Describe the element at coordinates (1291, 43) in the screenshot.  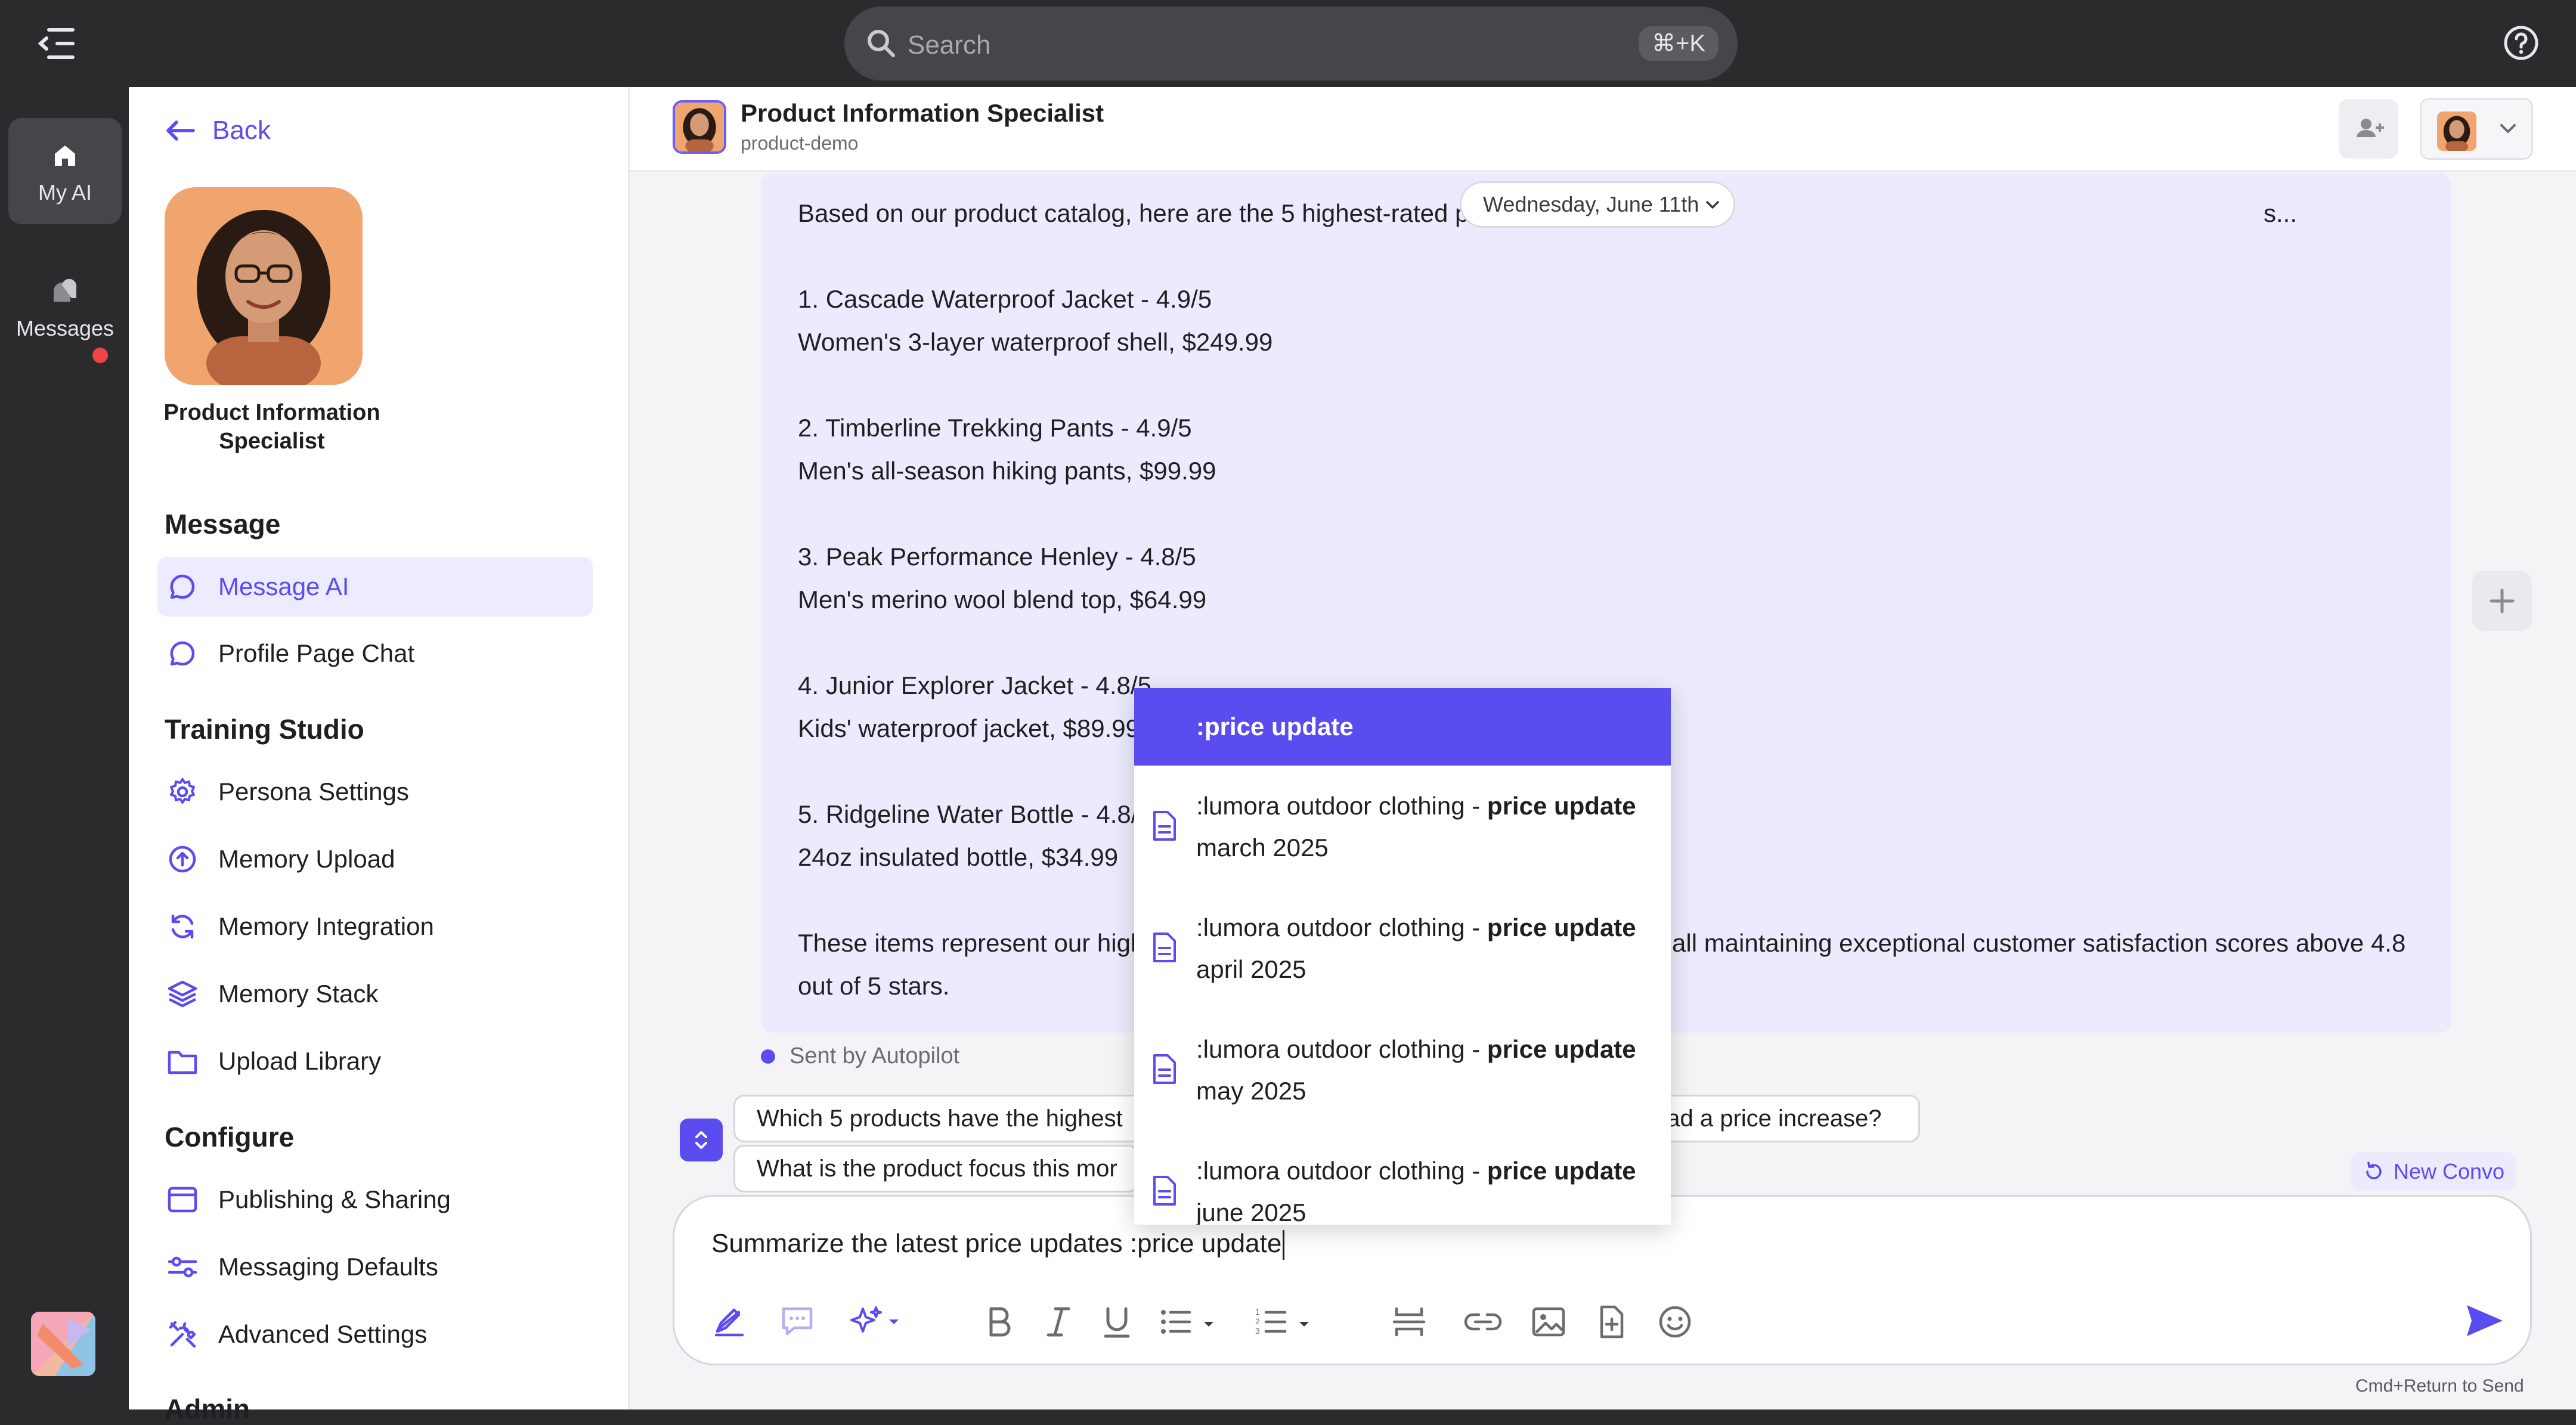
I see `search-bar: Search ⌘+K` at that location.